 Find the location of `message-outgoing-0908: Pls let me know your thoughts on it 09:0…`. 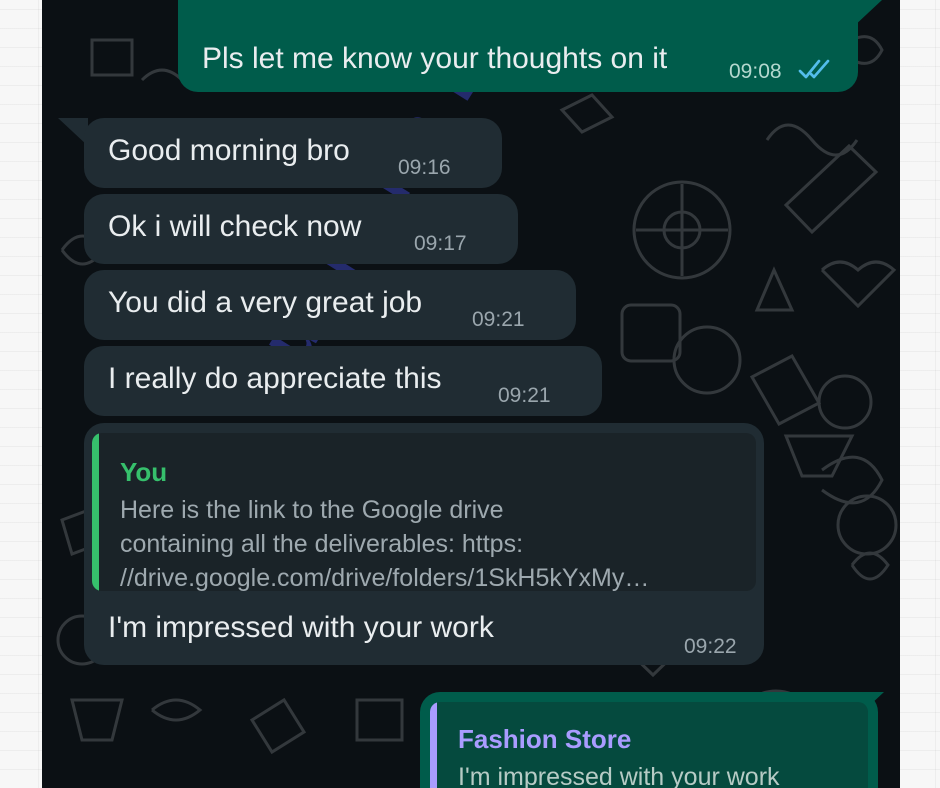

message-outgoing-0908: Pls let me know your thoughts on it 09:0… is located at coordinates (518, 46).